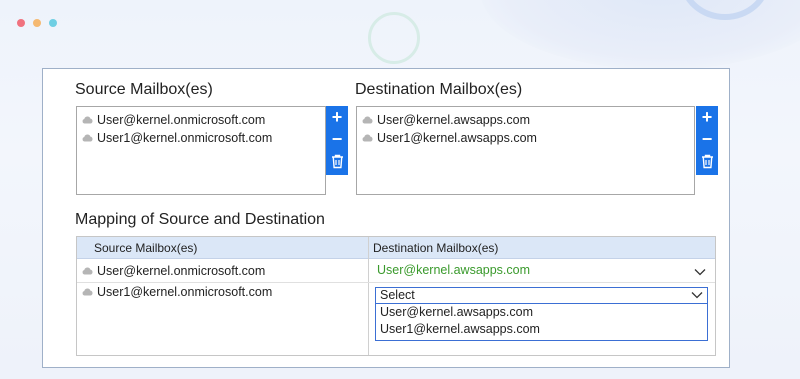  Describe the element at coordinates (53, 23) in the screenshot. I see `maximize-dot` at that location.